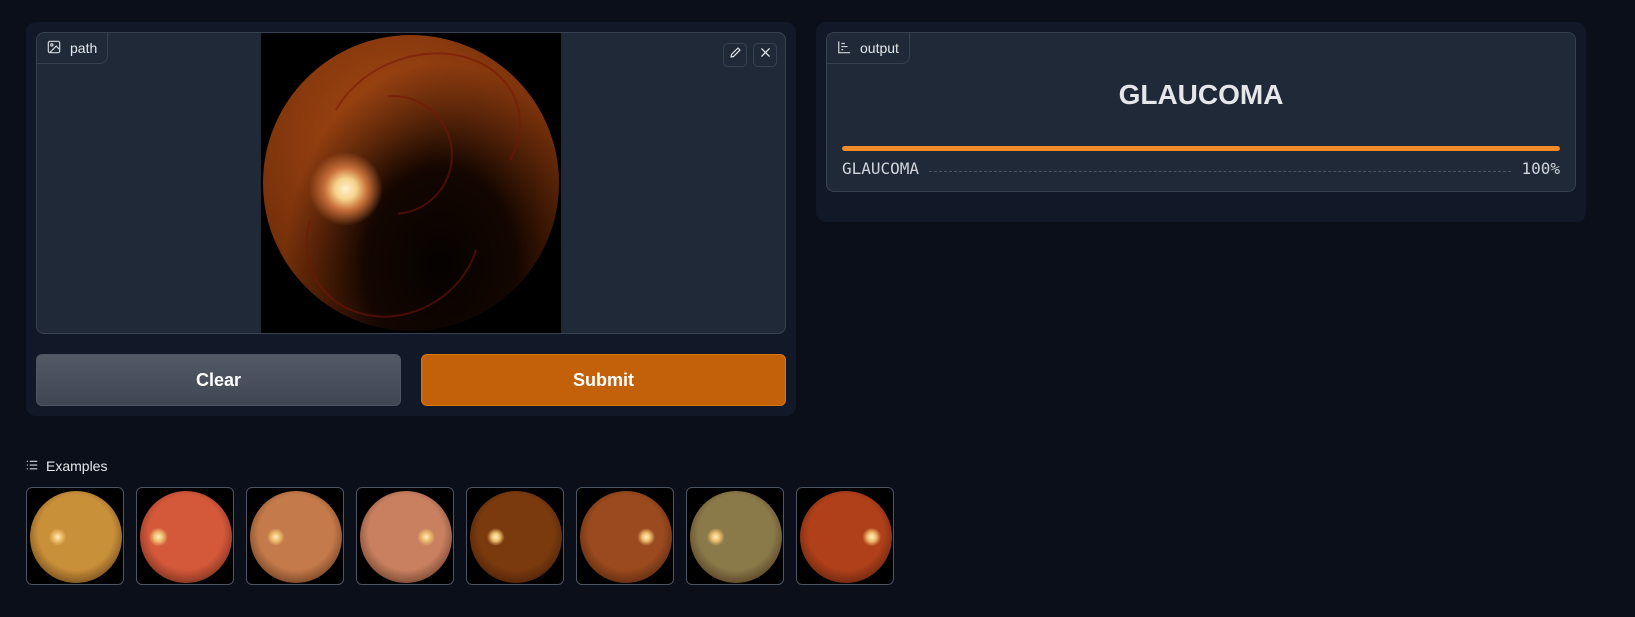 This screenshot has height=617, width=1635. What do you see at coordinates (84, 48) in the screenshot?
I see `image-input-label-text: path` at bounding box center [84, 48].